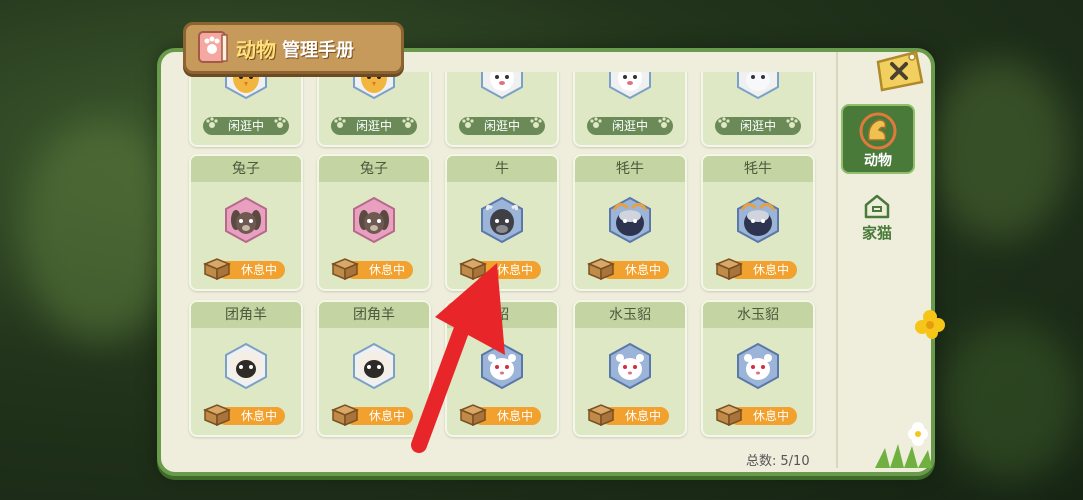 The height and width of the screenshot is (500, 1083). I want to click on animal-card: 牛休息中, so click(502, 222).